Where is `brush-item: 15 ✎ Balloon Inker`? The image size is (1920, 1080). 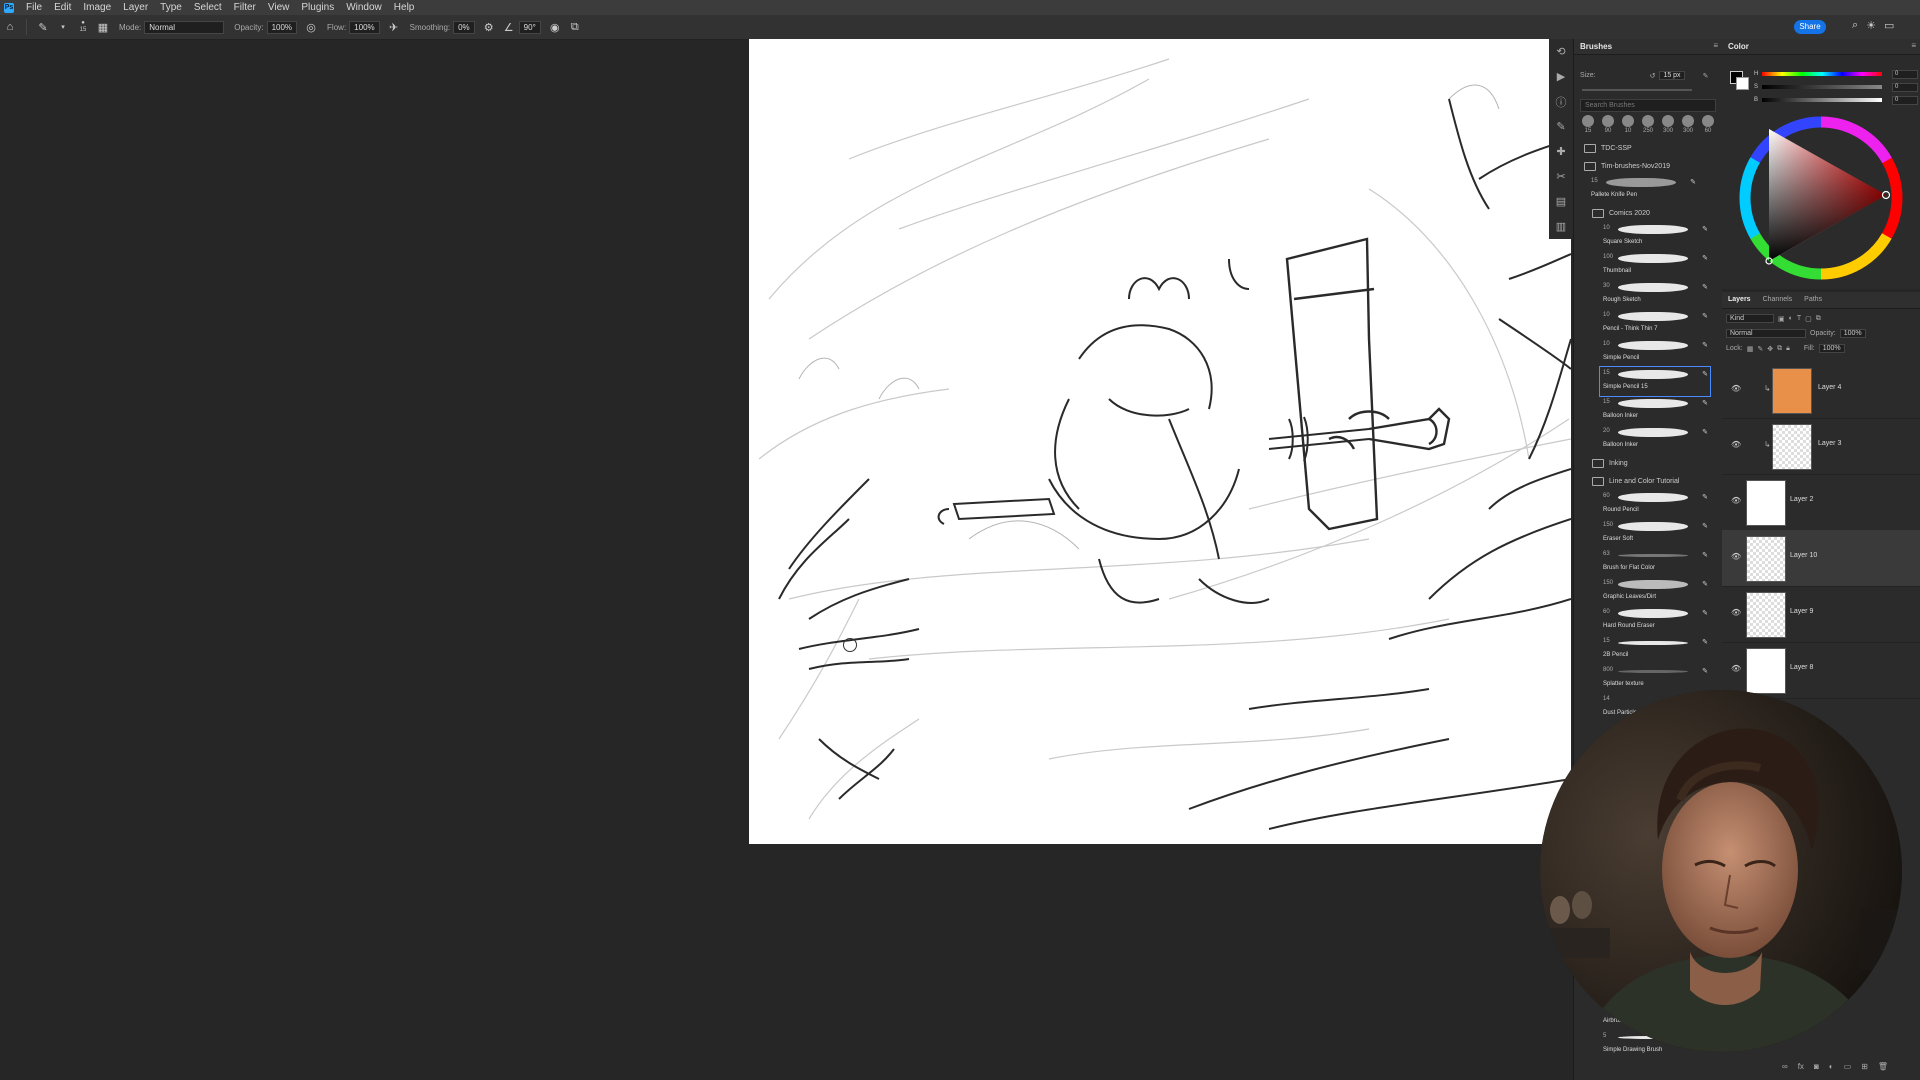
brush-item: 15 ✎ Balloon Inker is located at coordinates (1655, 410).